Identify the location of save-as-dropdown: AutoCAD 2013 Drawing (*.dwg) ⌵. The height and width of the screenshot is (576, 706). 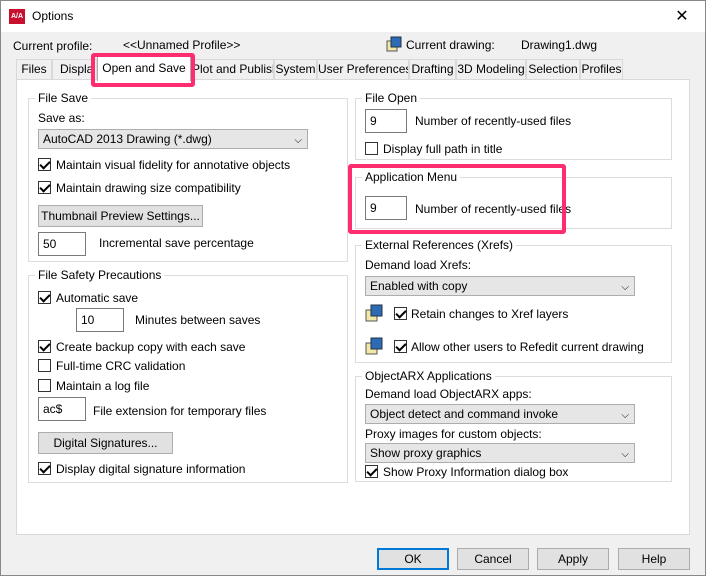
(173, 139).